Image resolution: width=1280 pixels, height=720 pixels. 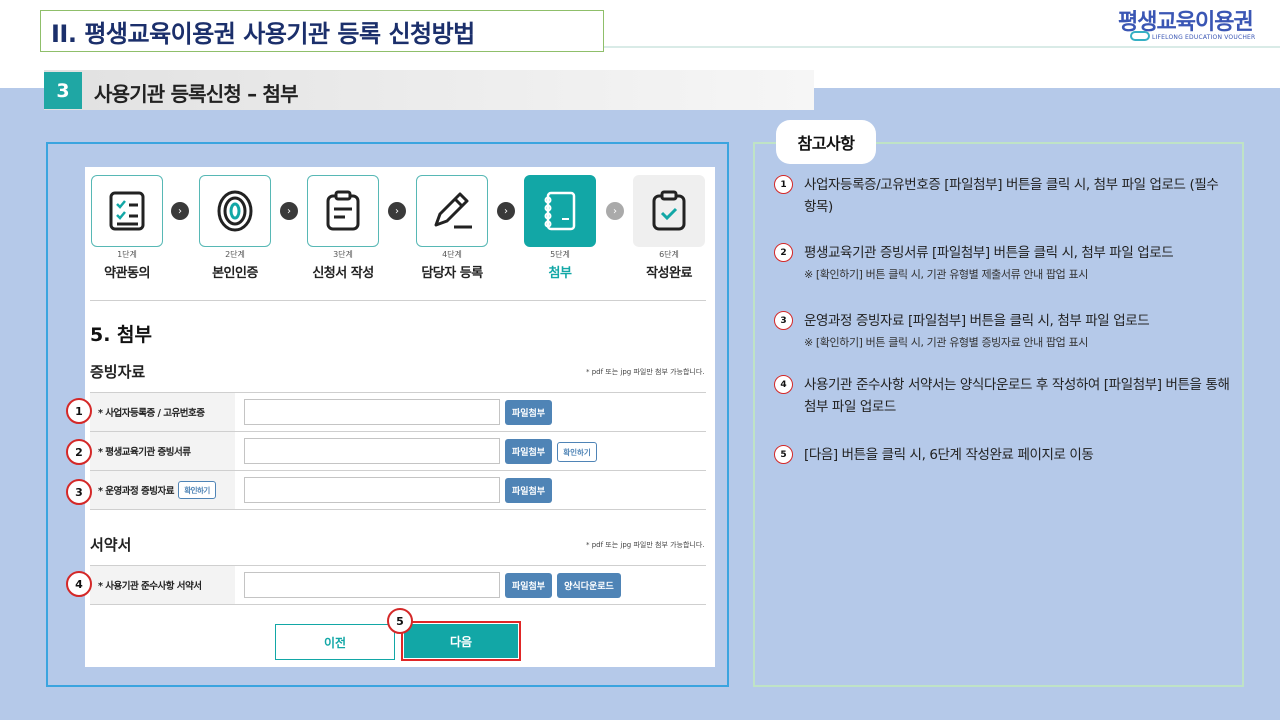 What do you see at coordinates (452, 254) in the screenshot?
I see `step-4-num: 4단계` at bounding box center [452, 254].